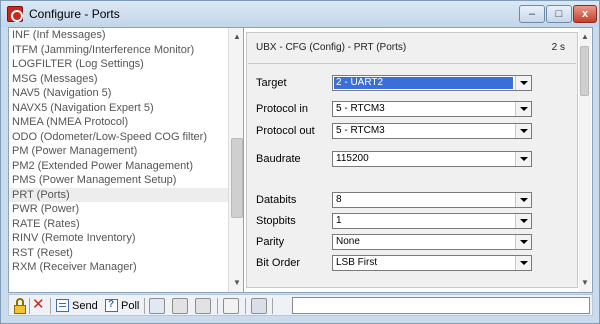 The image size is (600, 324). What do you see at coordinates (126, 35) in the screenshot?
I see `list-item: INF (Inf Messages)` at bounding box center [126, 35].